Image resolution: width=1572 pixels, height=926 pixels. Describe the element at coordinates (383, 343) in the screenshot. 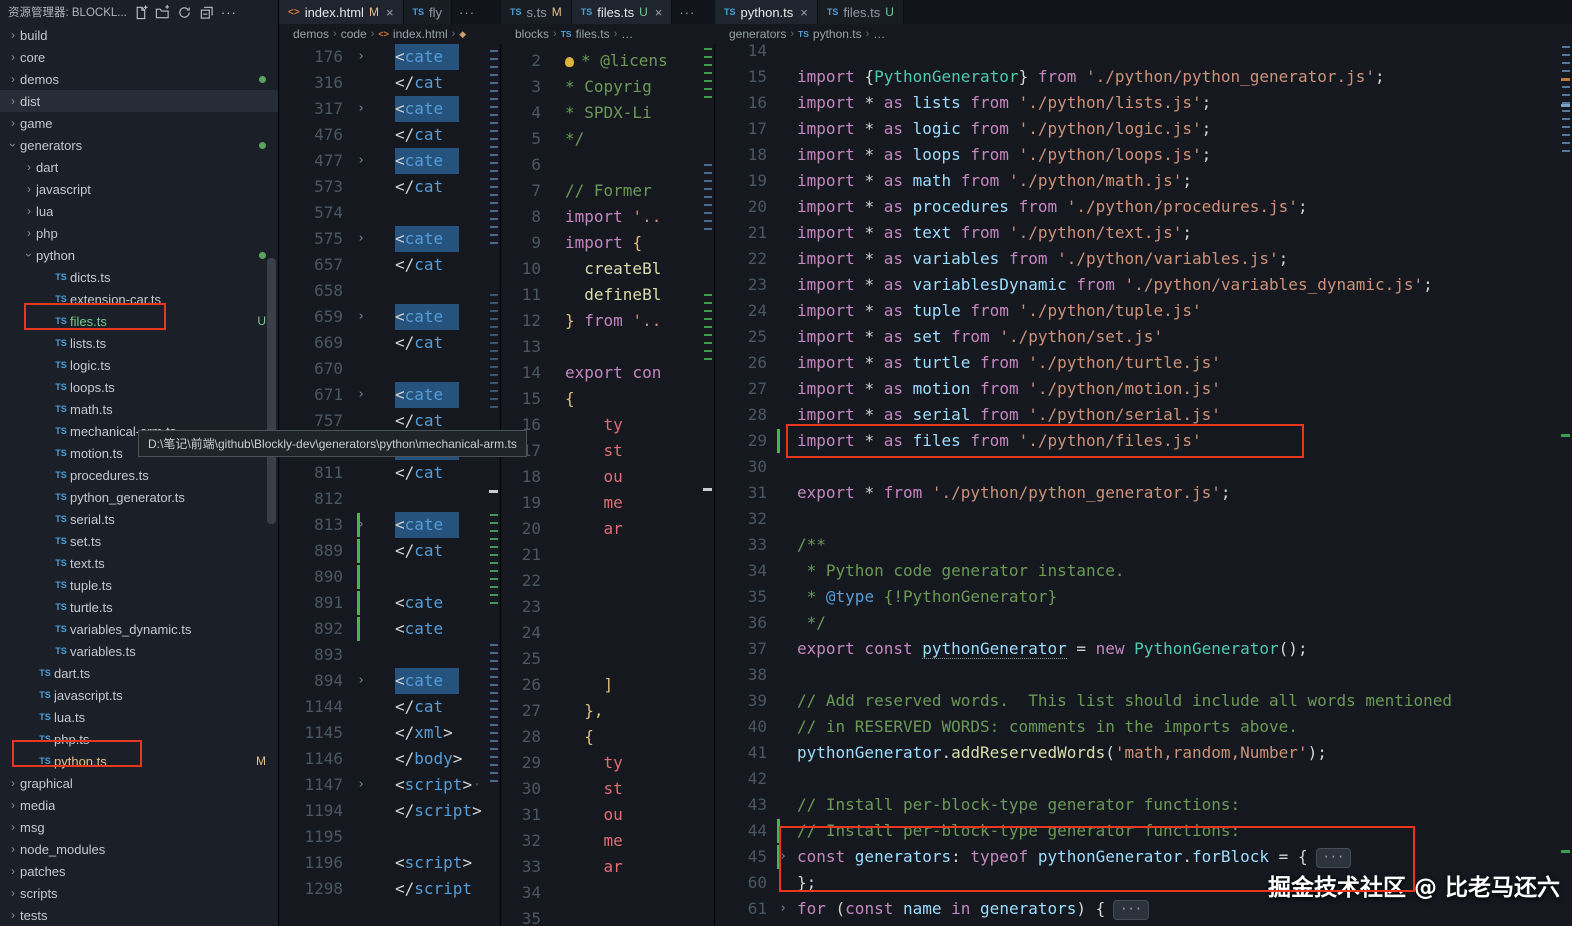

I see `code-line-669: 669 </cat` at that location.